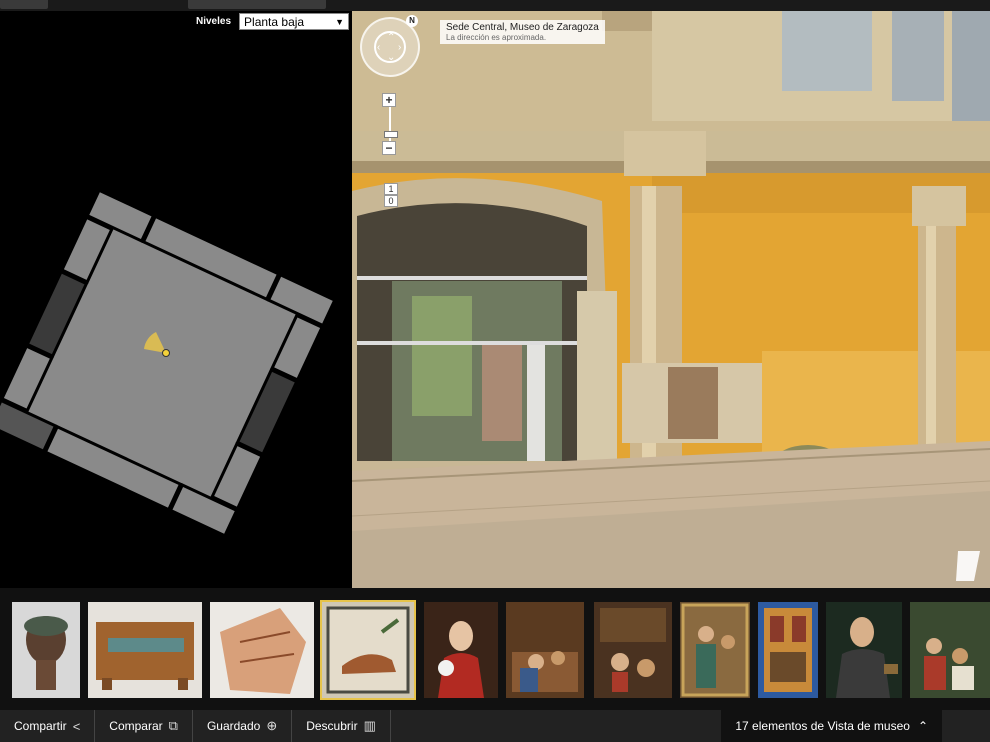 The width and height of the screenshot is (990, 742). Describe the element at coordinates (950, 650) in the screenshot. I see `group-painting-thumb` at that location.